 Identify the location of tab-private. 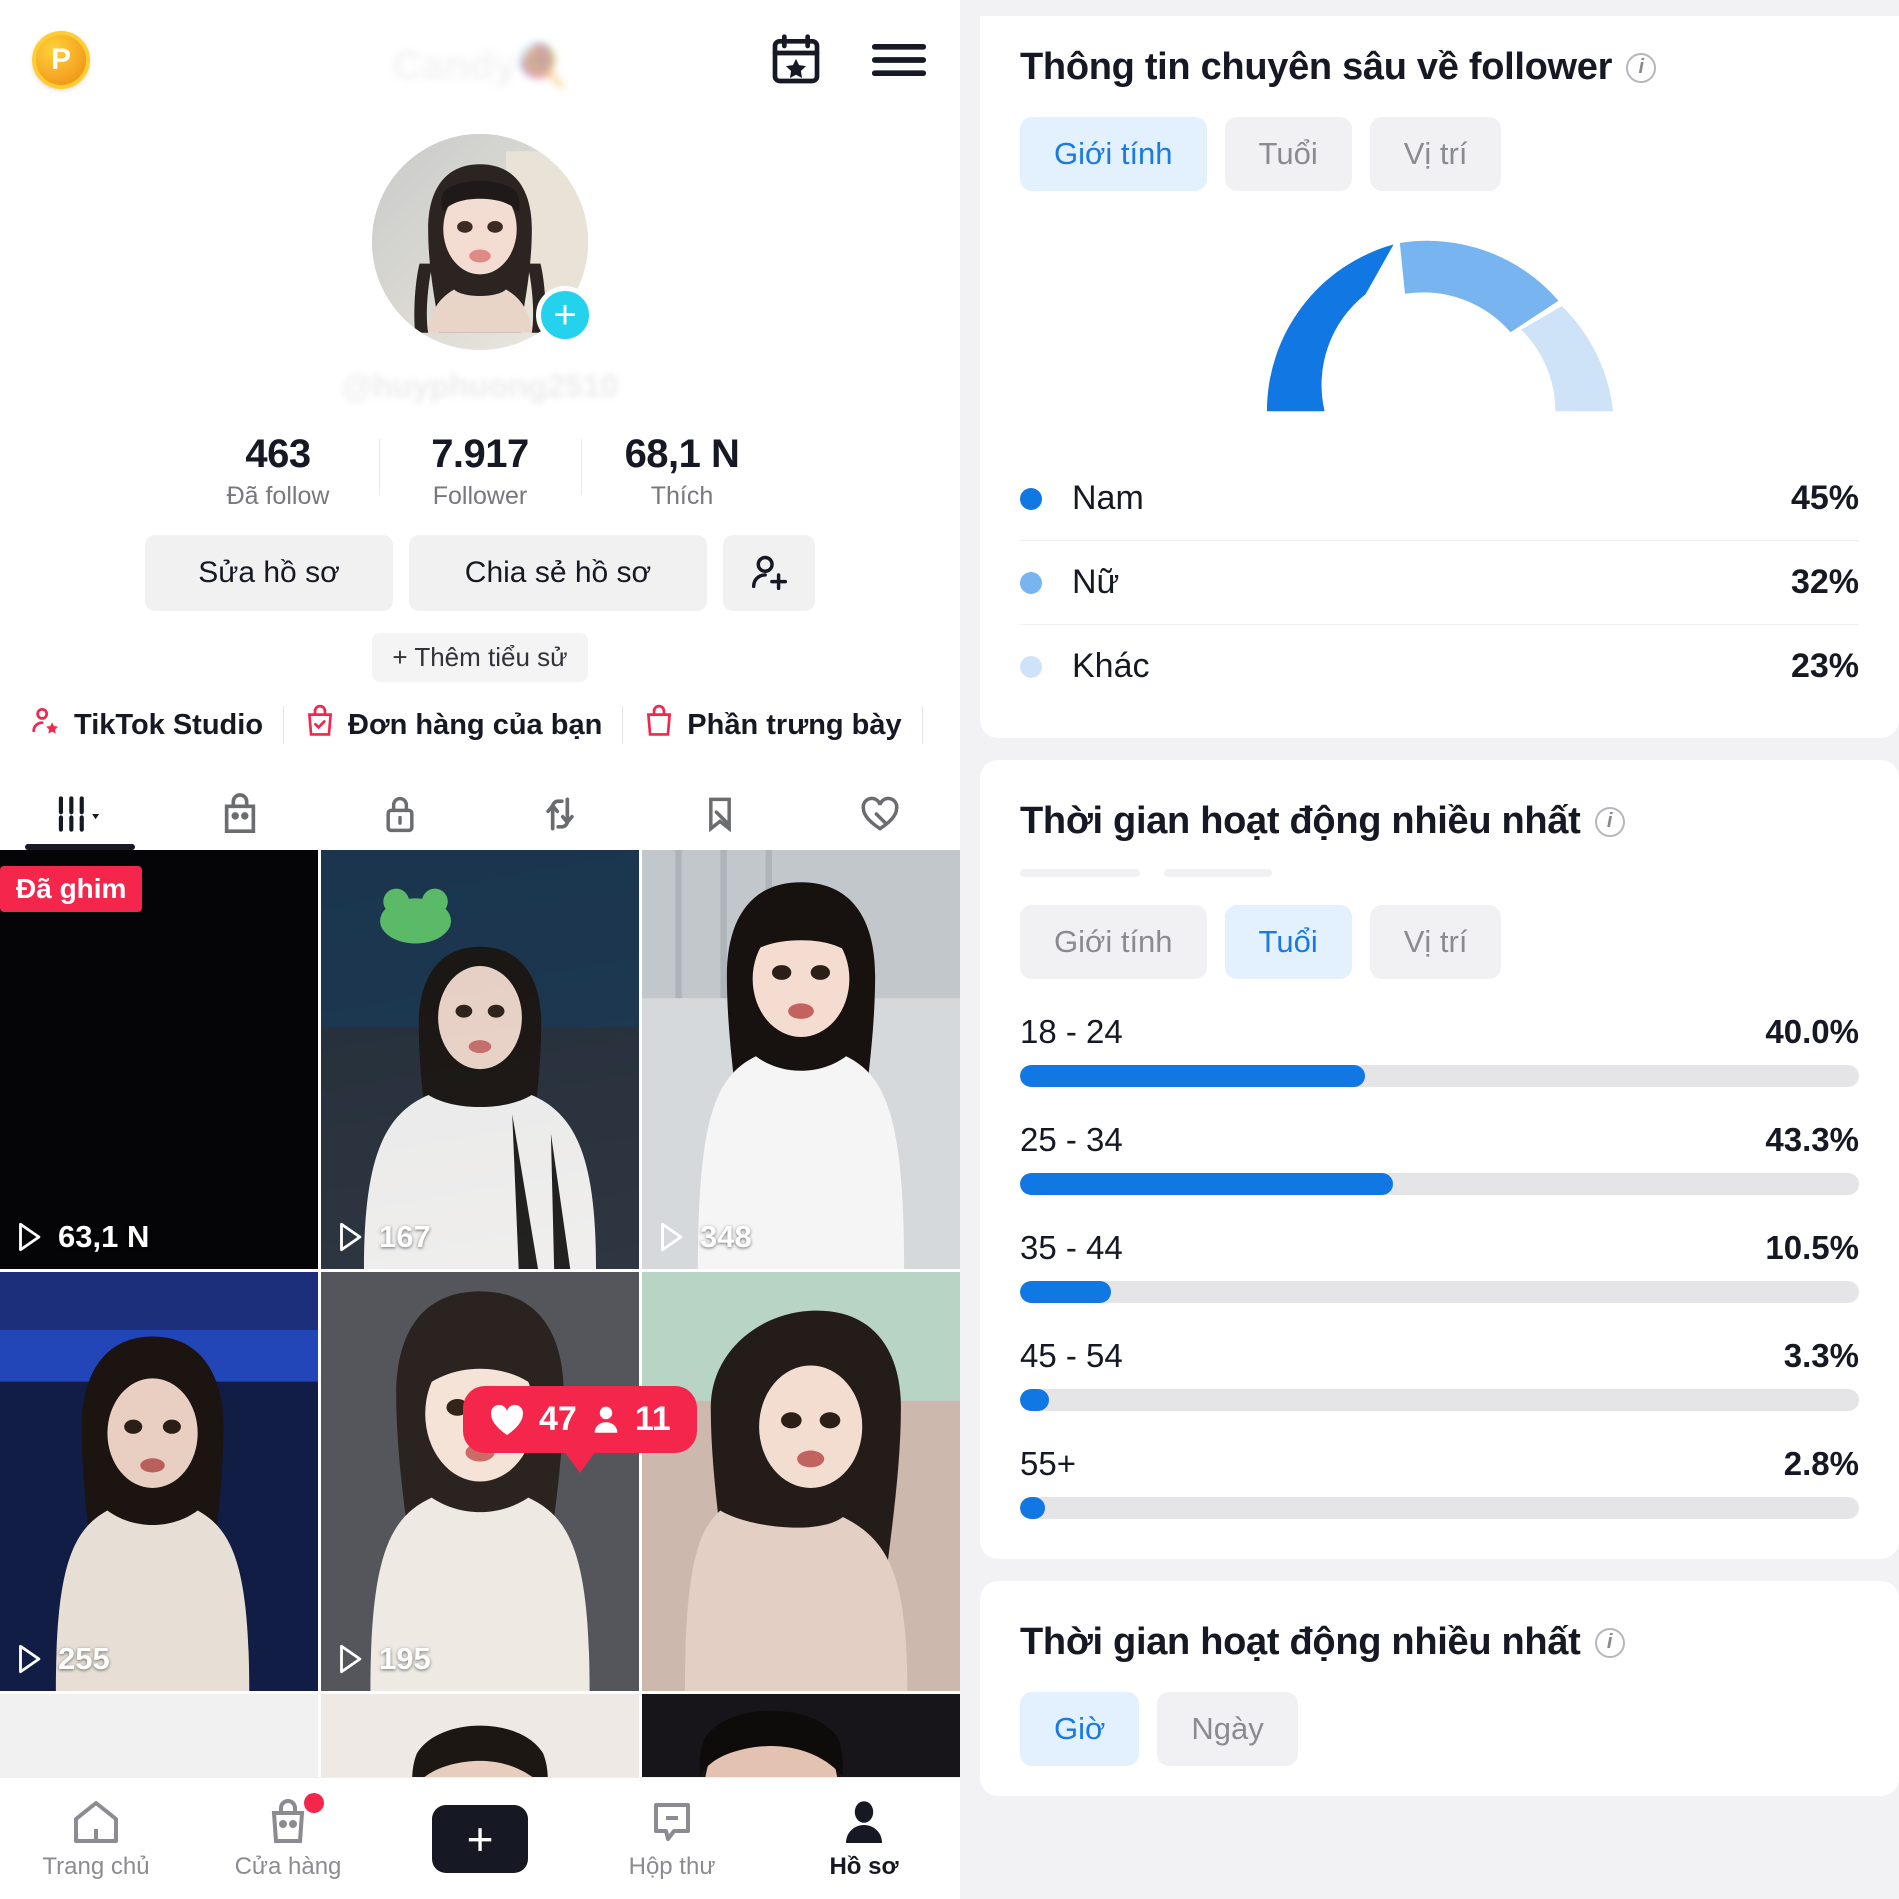
(400, 814).